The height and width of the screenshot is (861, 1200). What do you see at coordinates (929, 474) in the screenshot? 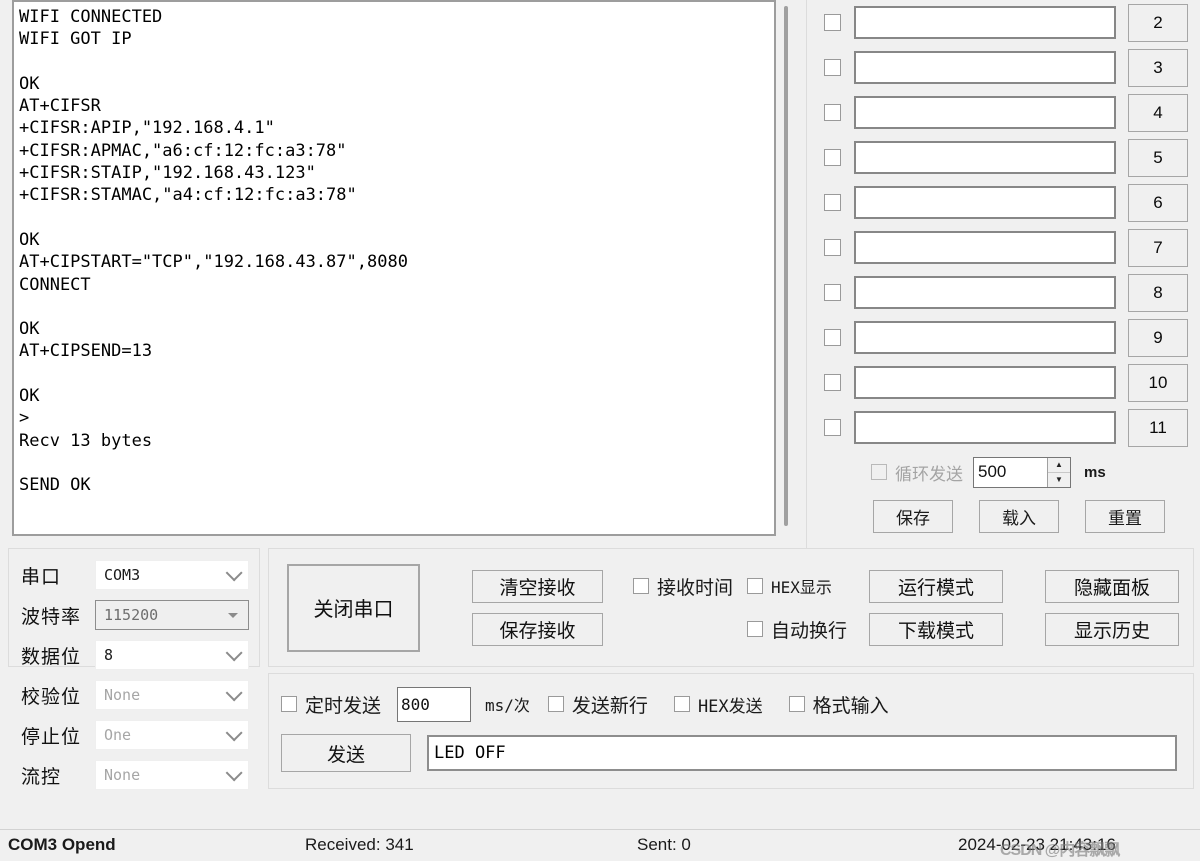
I see `loop-send-label: 循环发送` at bounding box center [929, 474].